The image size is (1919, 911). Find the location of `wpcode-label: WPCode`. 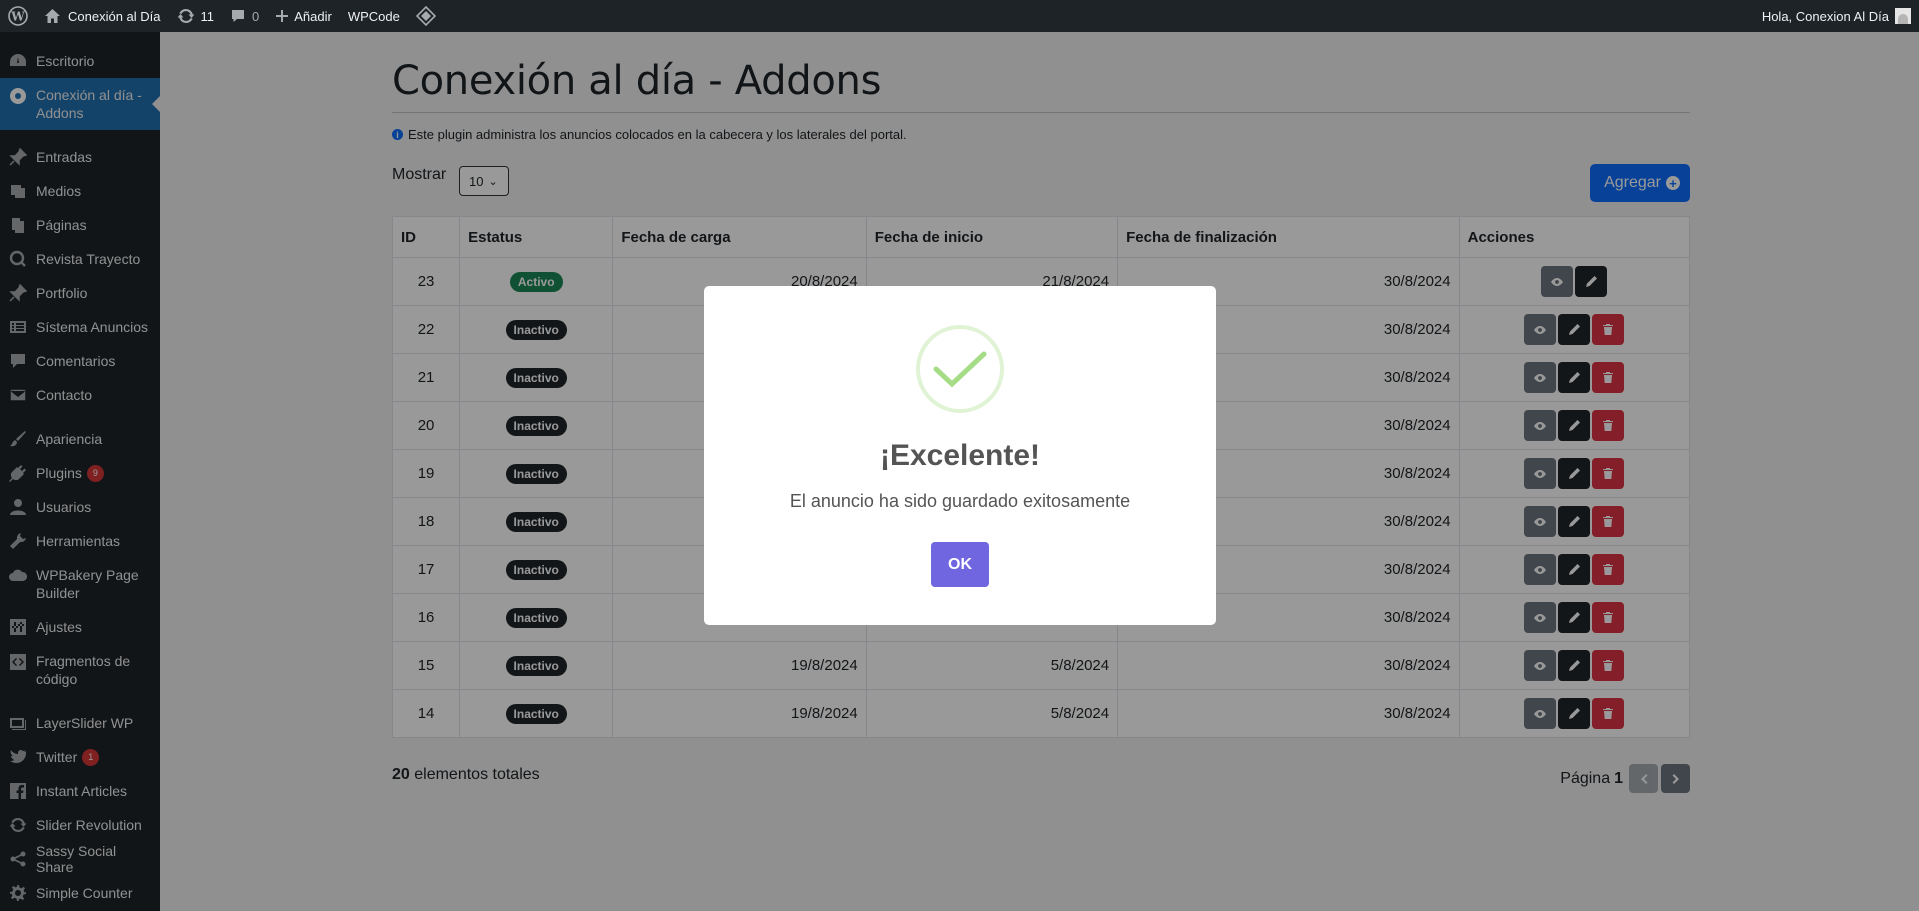

wpcode-label: WPCode is located at coordinates (373, 16).